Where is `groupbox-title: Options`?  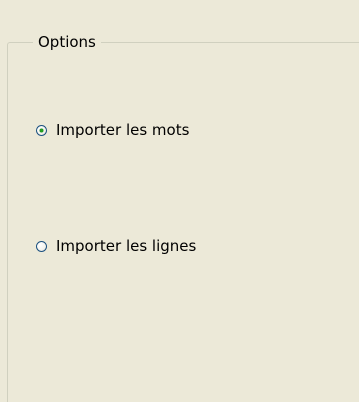 groupbox-title: Options is located at coordinates (67, 42).